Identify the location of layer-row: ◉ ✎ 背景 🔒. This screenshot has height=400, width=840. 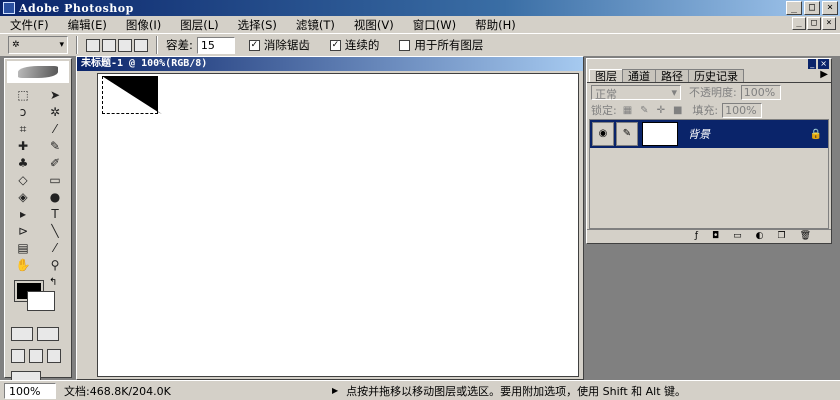
(709, 134).